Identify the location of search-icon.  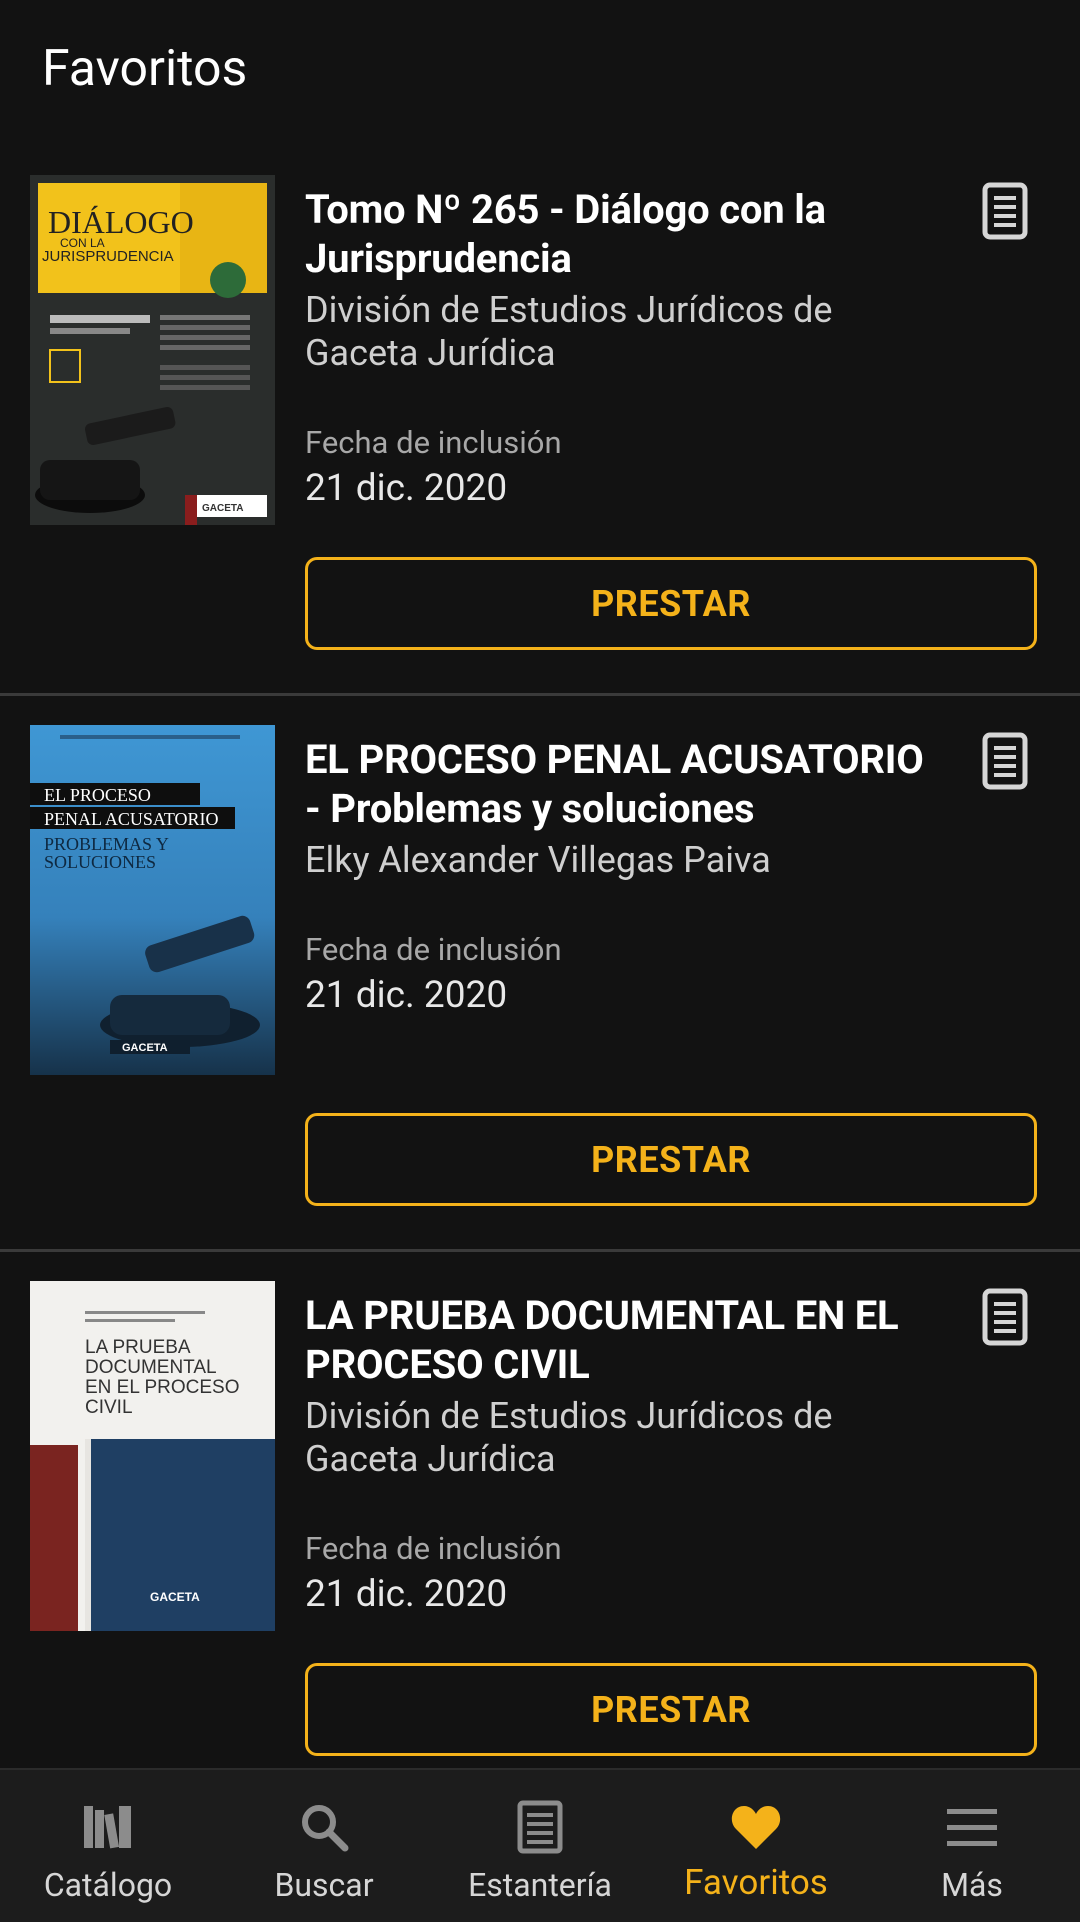
(325, 1828).